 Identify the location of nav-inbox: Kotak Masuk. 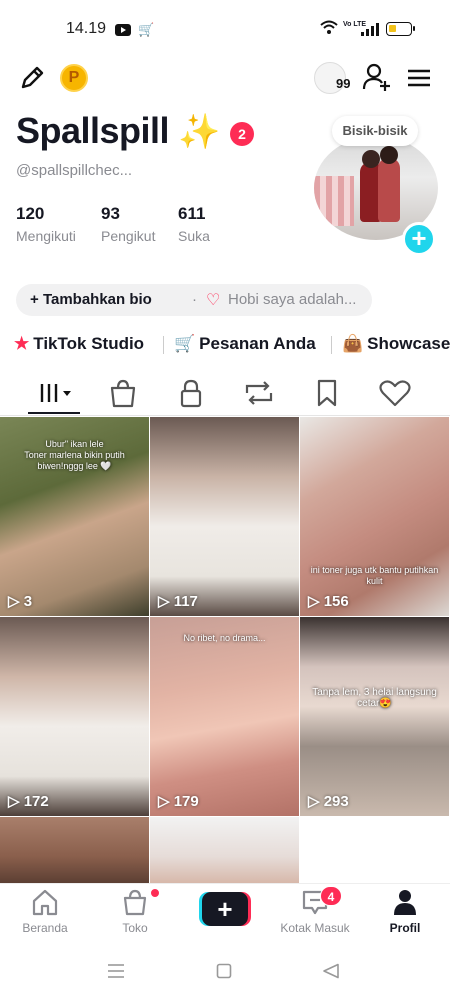
(315, 911).